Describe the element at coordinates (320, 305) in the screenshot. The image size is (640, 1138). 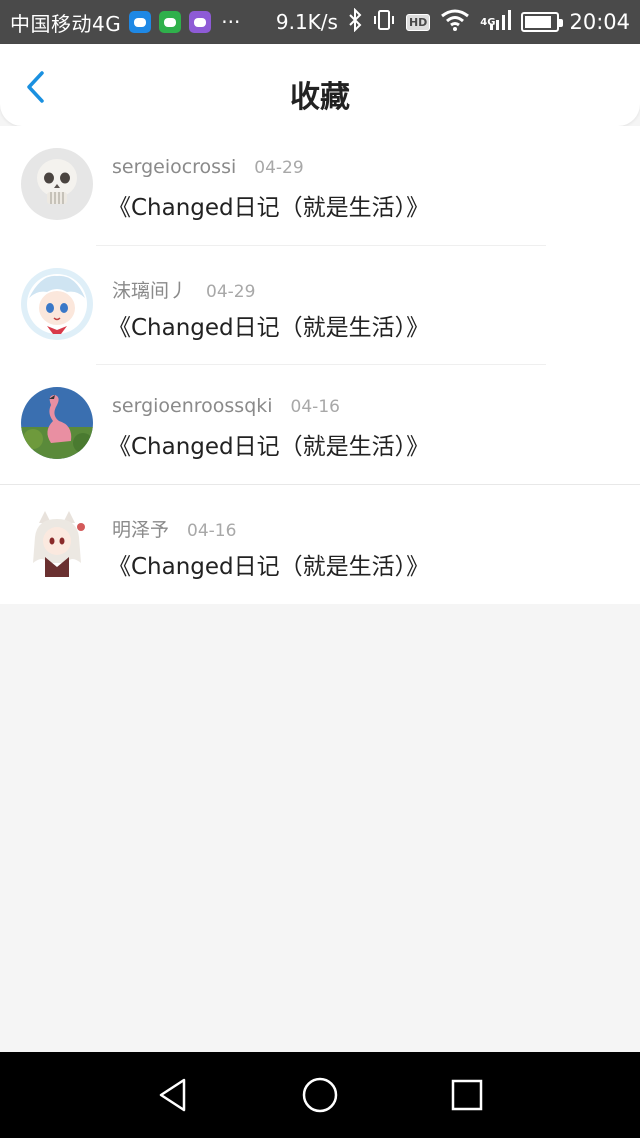
I see `list-item: 沫璃间丿 04-29 《Changed日记（就是生活）》` at that location.